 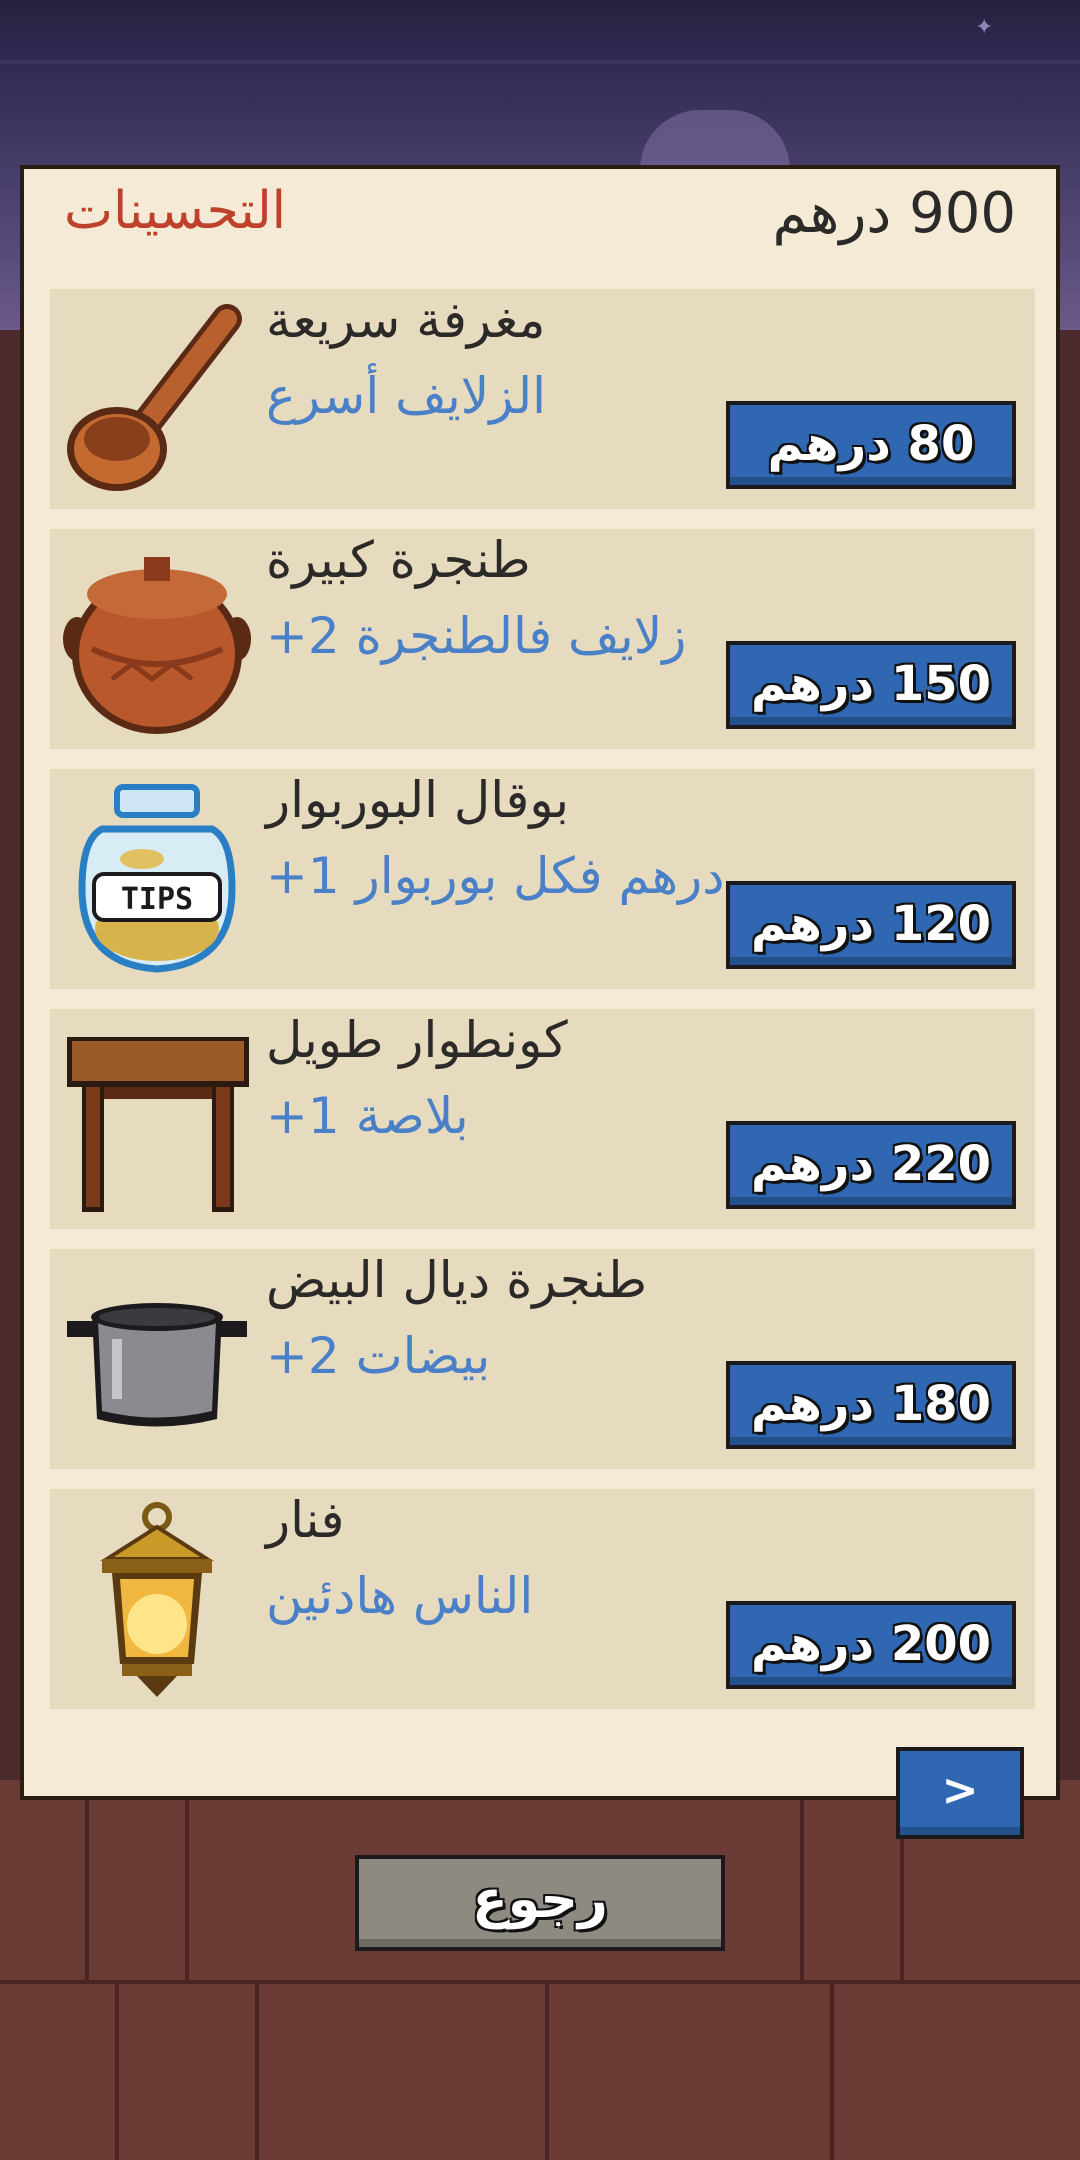 I want to click on jar-label: TIPS, so click(x=157, y=899).